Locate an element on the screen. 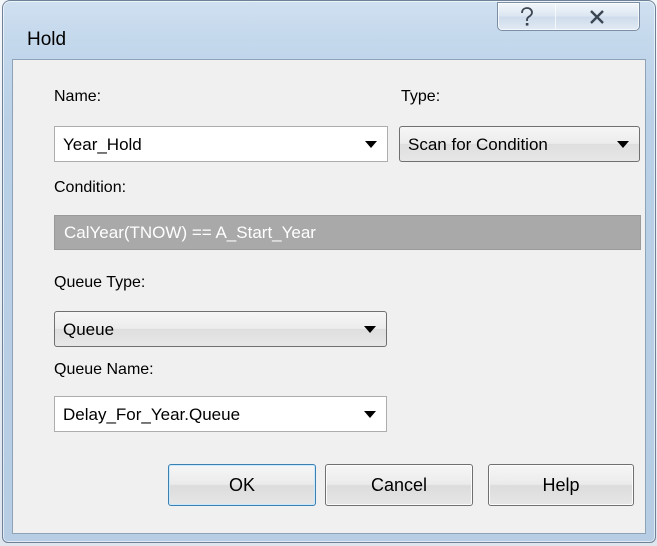  close-x-icon is located at coordinates (597, 16).